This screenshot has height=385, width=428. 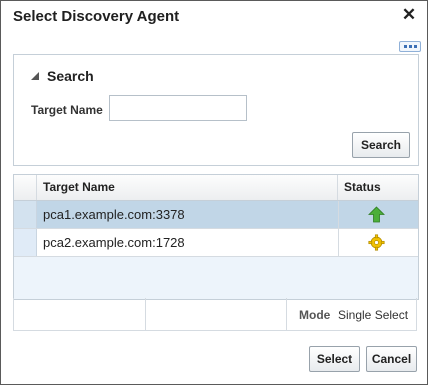 What do you see at coordinates (216, 243) in the screenshot?
I see `table-row: pca2.example.com:1728` at bounding box center [216, 243].